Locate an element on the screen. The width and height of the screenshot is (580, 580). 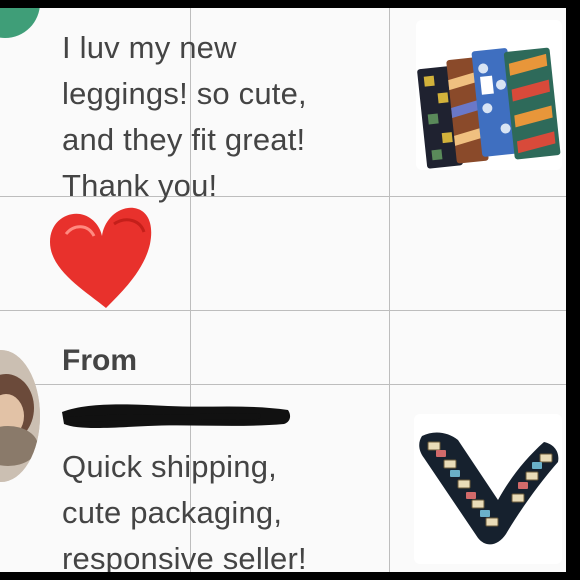
person-photo is located at coordinates (20, 416).